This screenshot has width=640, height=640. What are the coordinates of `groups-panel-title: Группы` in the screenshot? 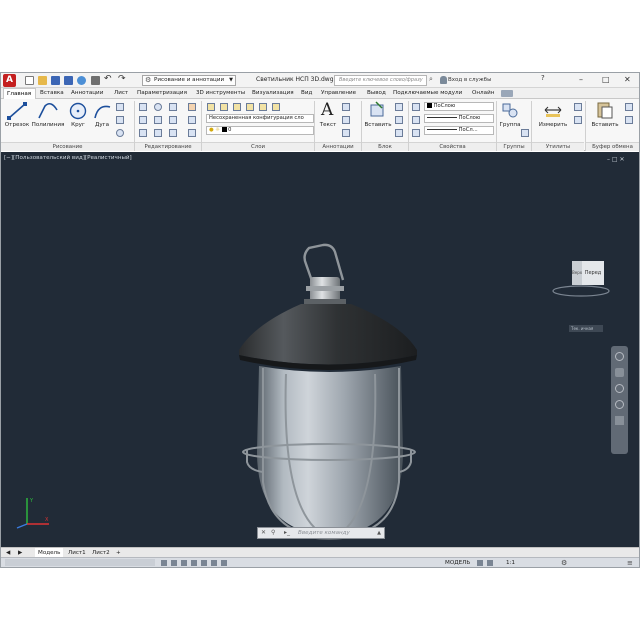 It's located at (514, 146).